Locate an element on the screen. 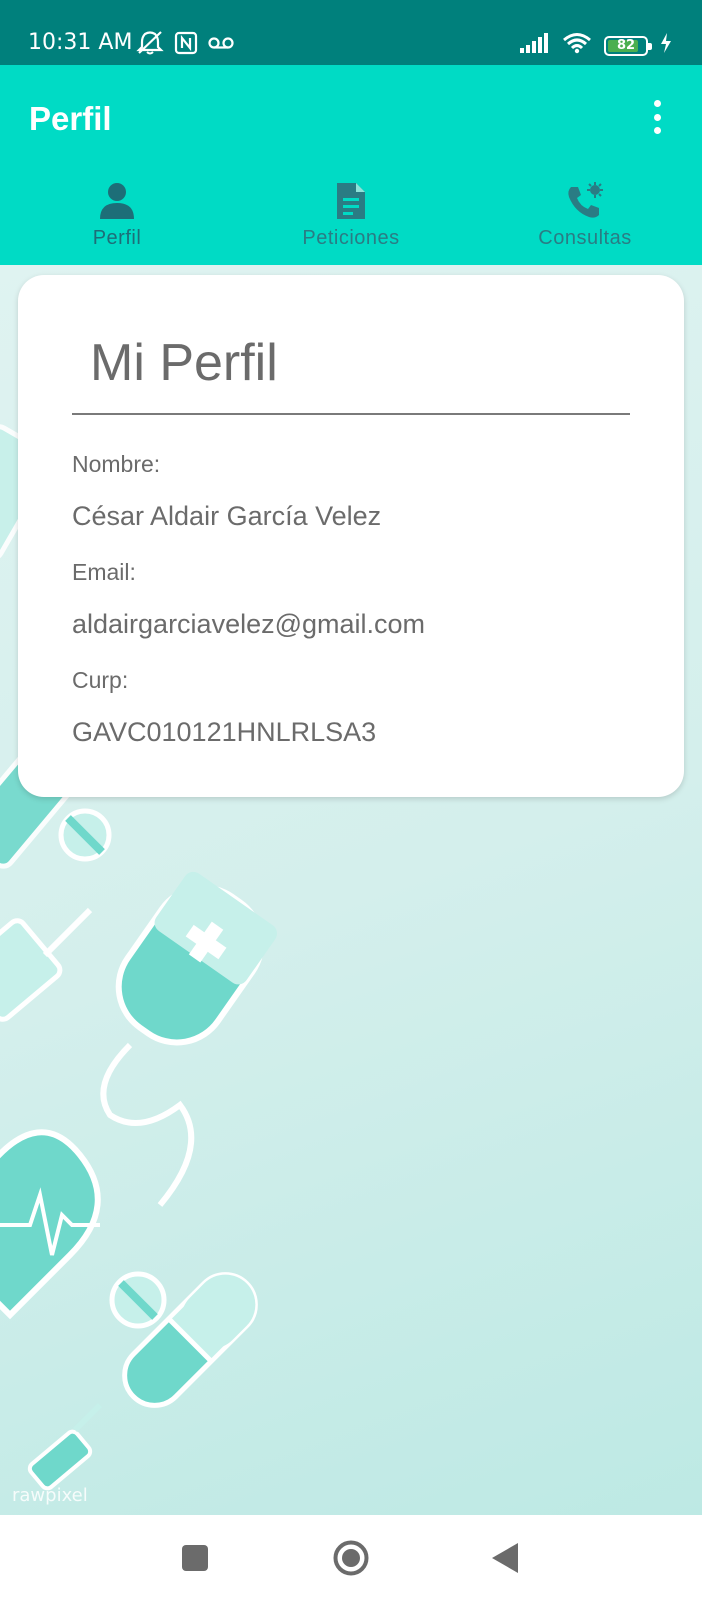 This screenshot has width=702, height=1600. battery-icon: 82 is located at coordinates (628, 45).